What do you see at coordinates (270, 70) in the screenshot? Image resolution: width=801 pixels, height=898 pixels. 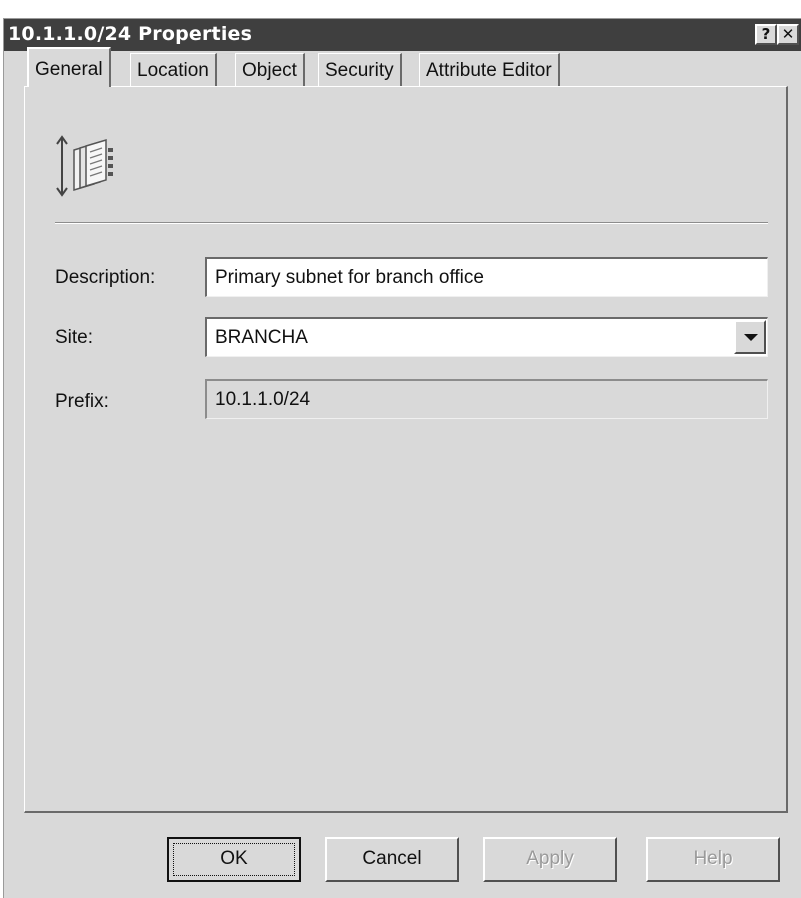 I see `tab-object: Object` at bounding box center [270, 70].